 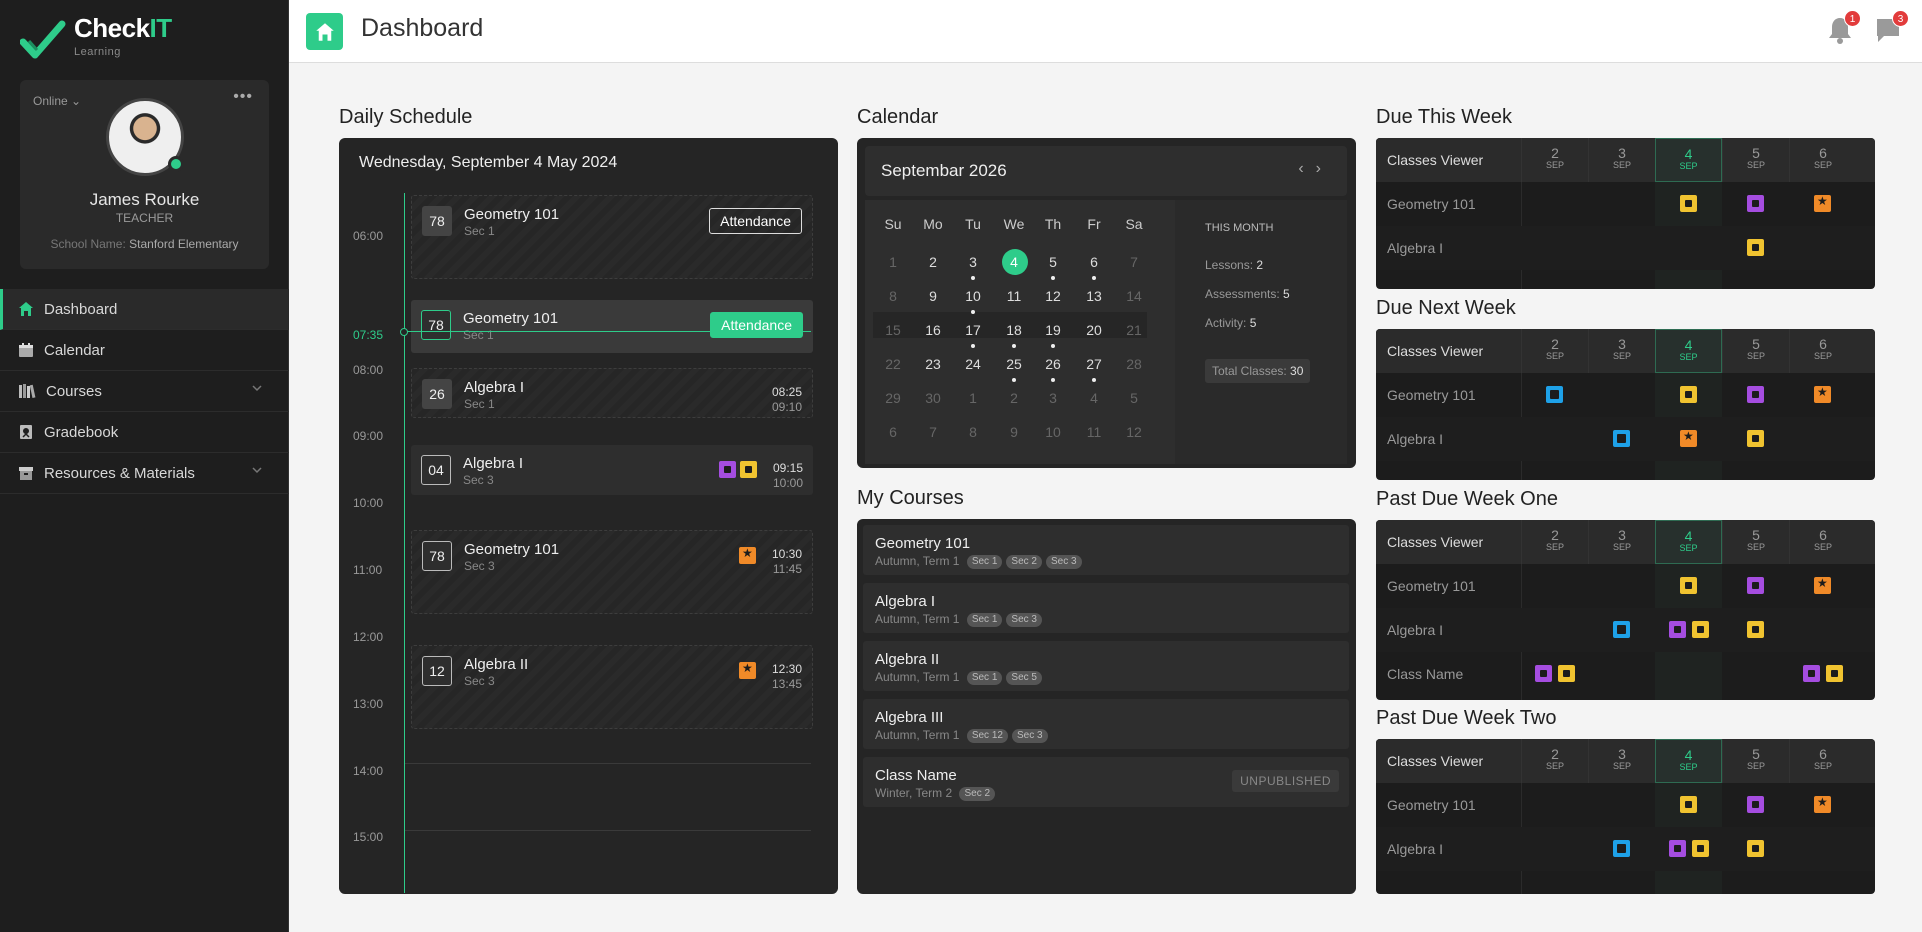 What do you see at coordinates (1134, 364) in the screenshot?
I see `calendar-day: 28` at bounding box center [1134, 364].